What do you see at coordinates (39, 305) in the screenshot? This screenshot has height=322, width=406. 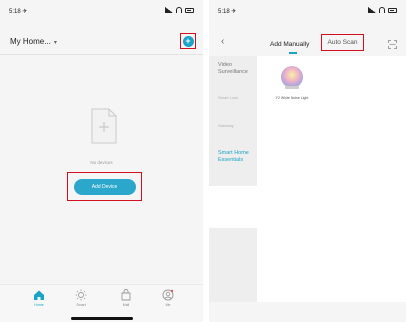 I see `tab-label: Home` at bounding box center [39, 305].